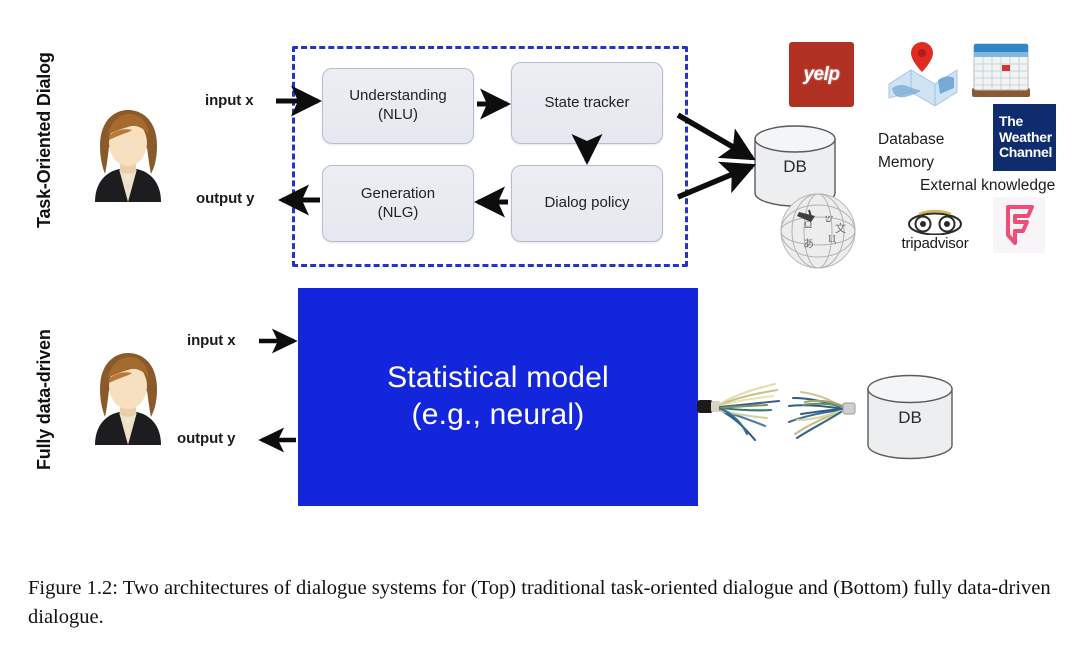  I want to click on logo-weather-line2: Weather, so click(1025, 136).